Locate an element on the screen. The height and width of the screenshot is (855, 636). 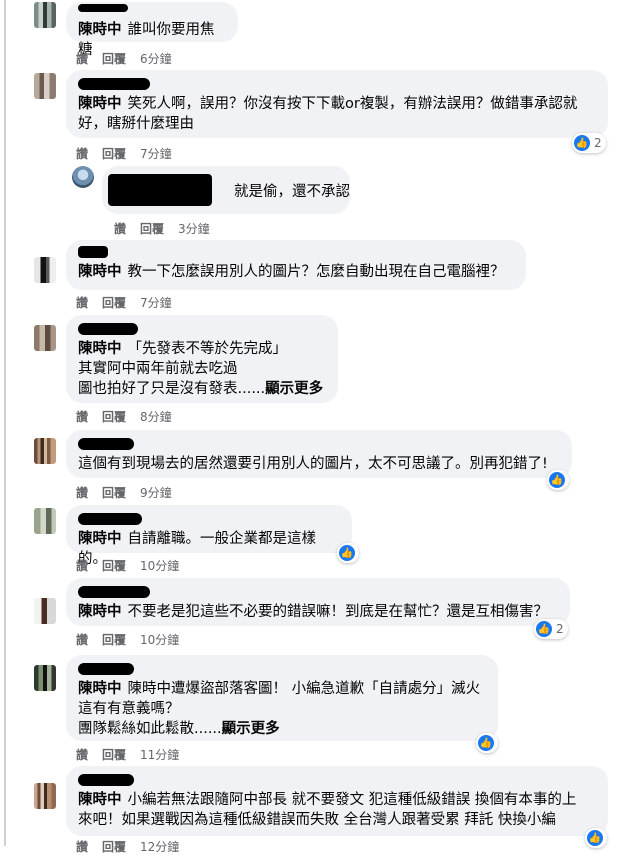
comment-bubble: 陳時中 自請離職。一般企業都是這樣的。 is located at coordinates (209, 536).